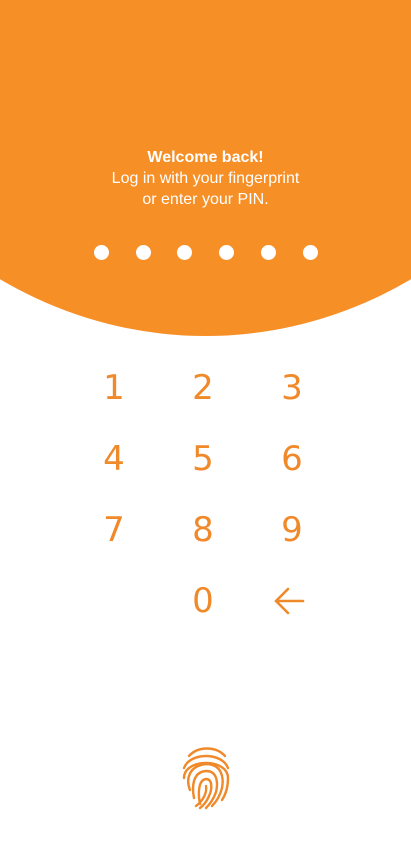 The image size is (411, 868). I want to click on fingerprint-button, so click(206, 777).